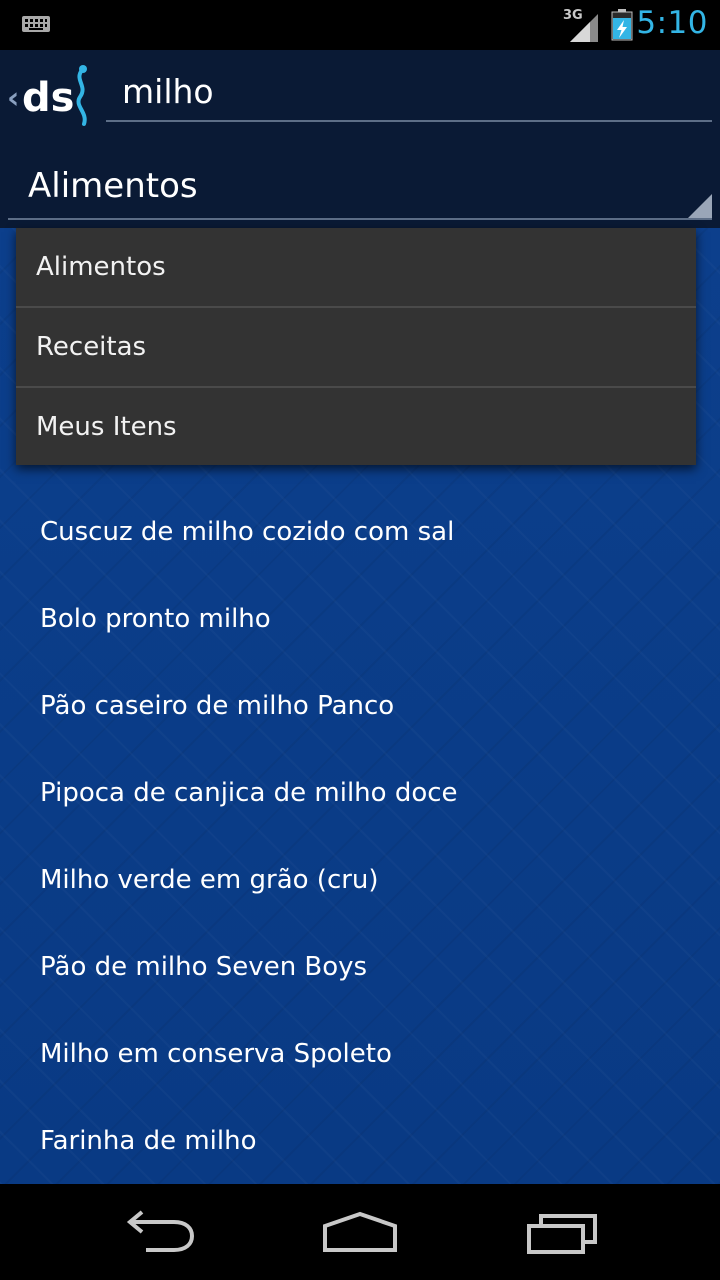 Image resolution: width=720 pixels, height=1280 pixels. I want to click on recents-icon, so click(562, 1232).